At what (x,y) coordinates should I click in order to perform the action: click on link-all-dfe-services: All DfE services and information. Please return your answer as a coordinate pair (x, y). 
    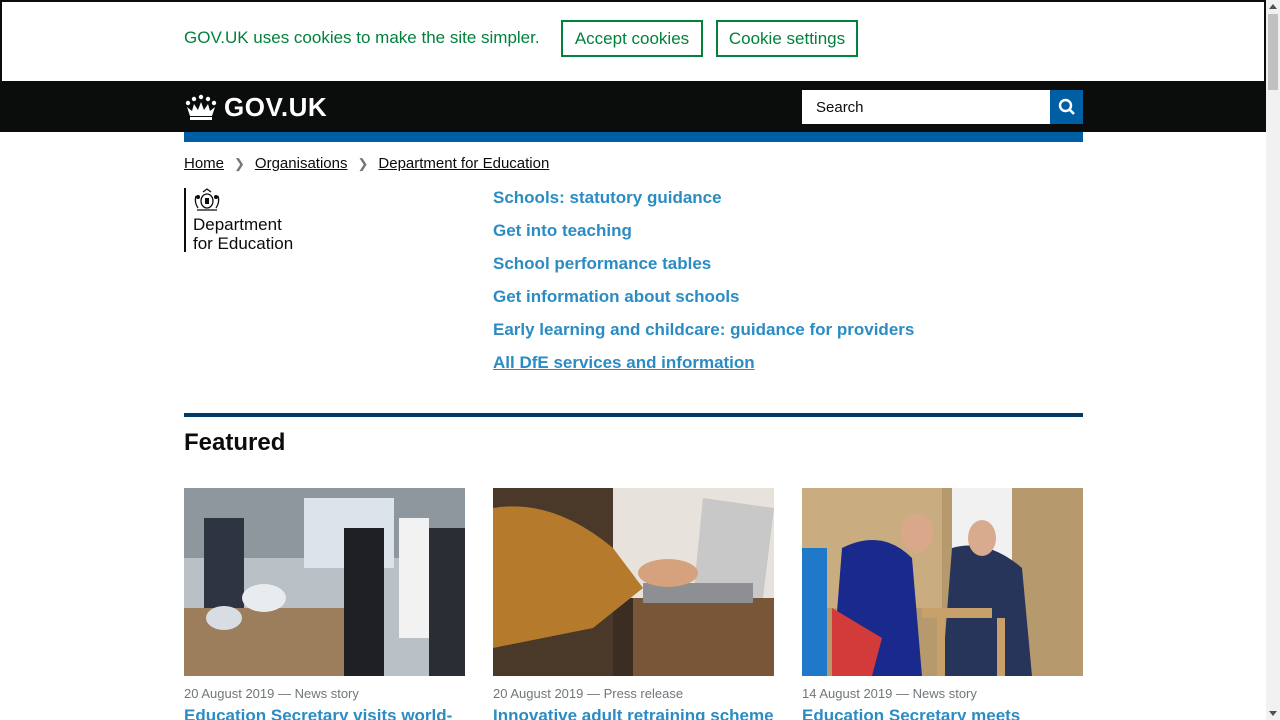
    Looking at the image, I should click on (703, 368).